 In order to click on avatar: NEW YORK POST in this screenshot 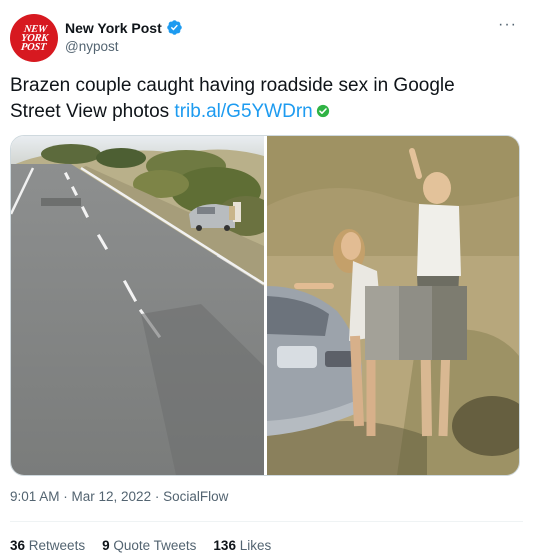, I will do `click(34, 38)`.